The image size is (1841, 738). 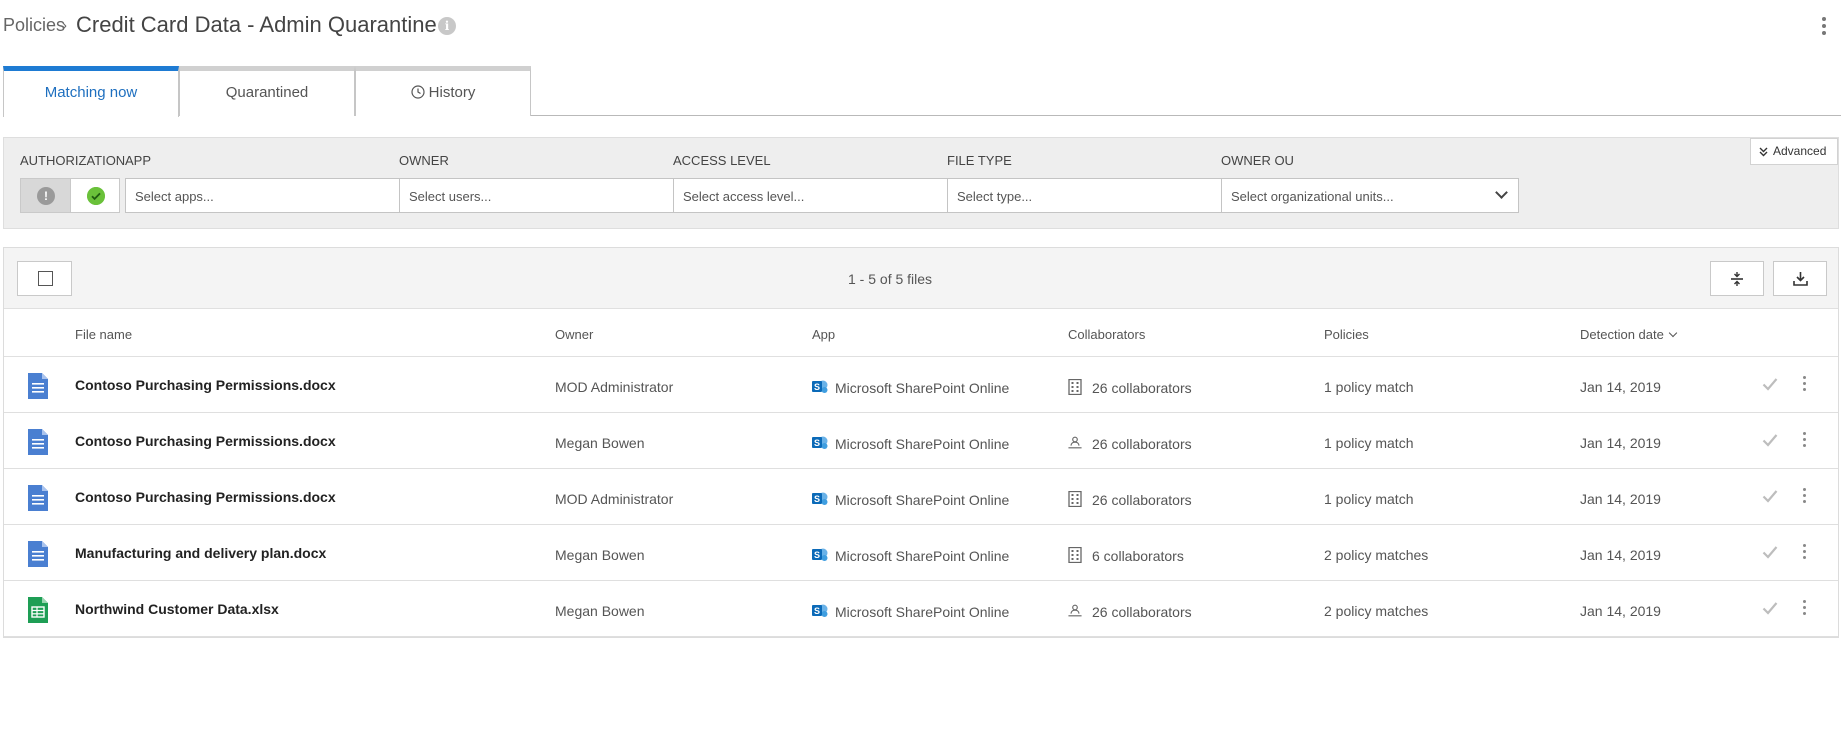 What do you see at coordinates (1763, 152) in the screenshot?
I see `double-chevron-down-icon` at bounding box center [1763, 152].